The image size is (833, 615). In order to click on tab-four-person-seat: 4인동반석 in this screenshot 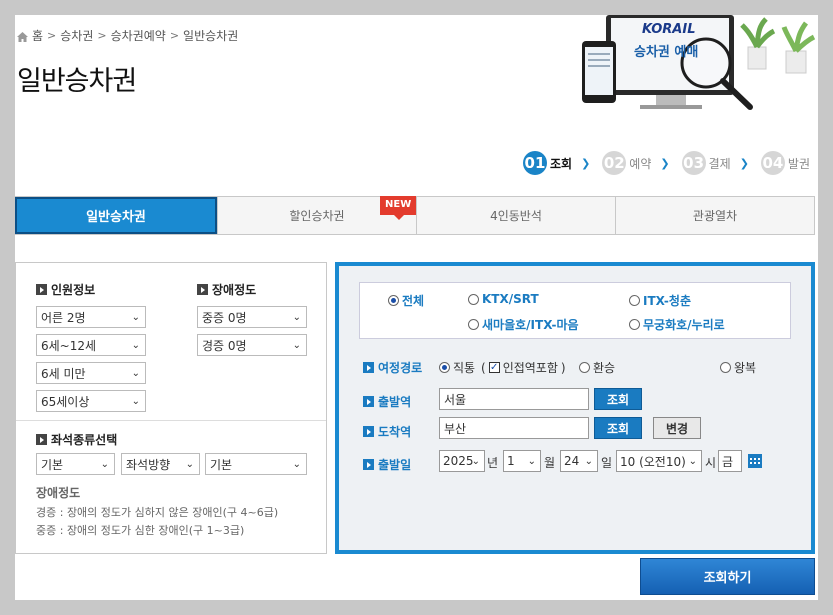, I will do `click(515, 215)`.